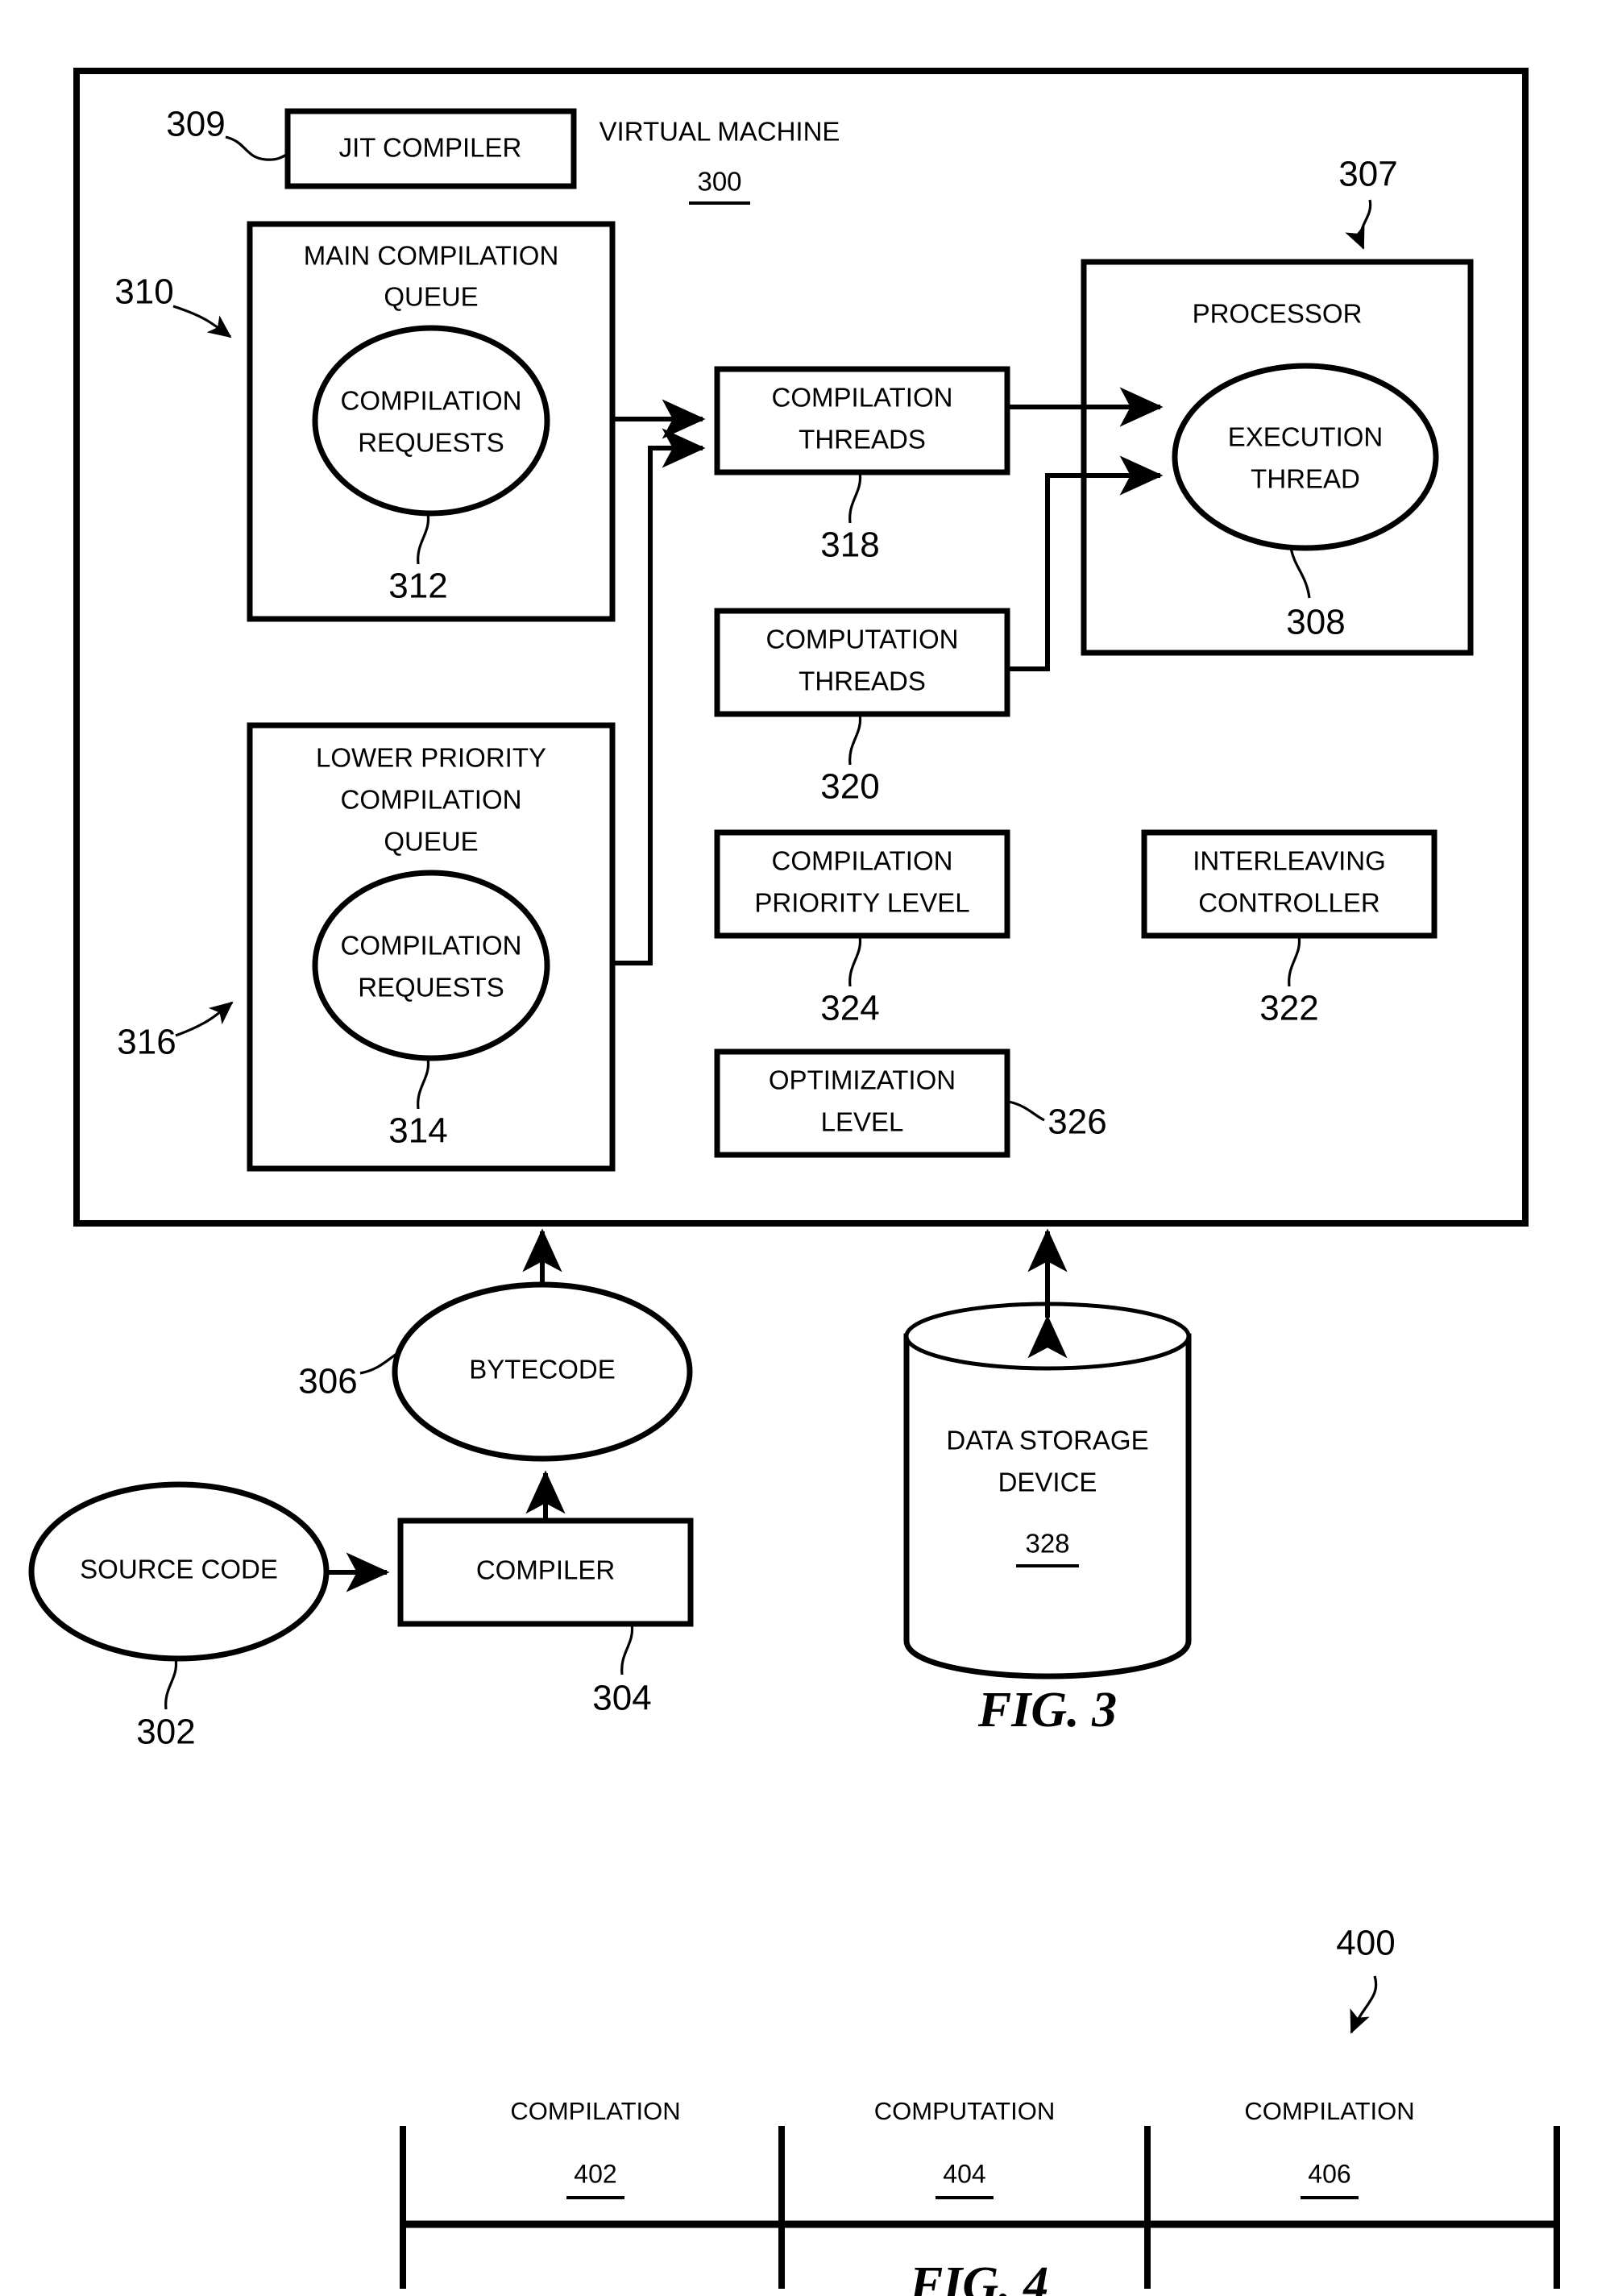 The width and height of the screenshot is (1618, 2296). Describe the element at coordinates (849, 545) in the screenshot. I see `compilation-threads-ref: 318` at that location.